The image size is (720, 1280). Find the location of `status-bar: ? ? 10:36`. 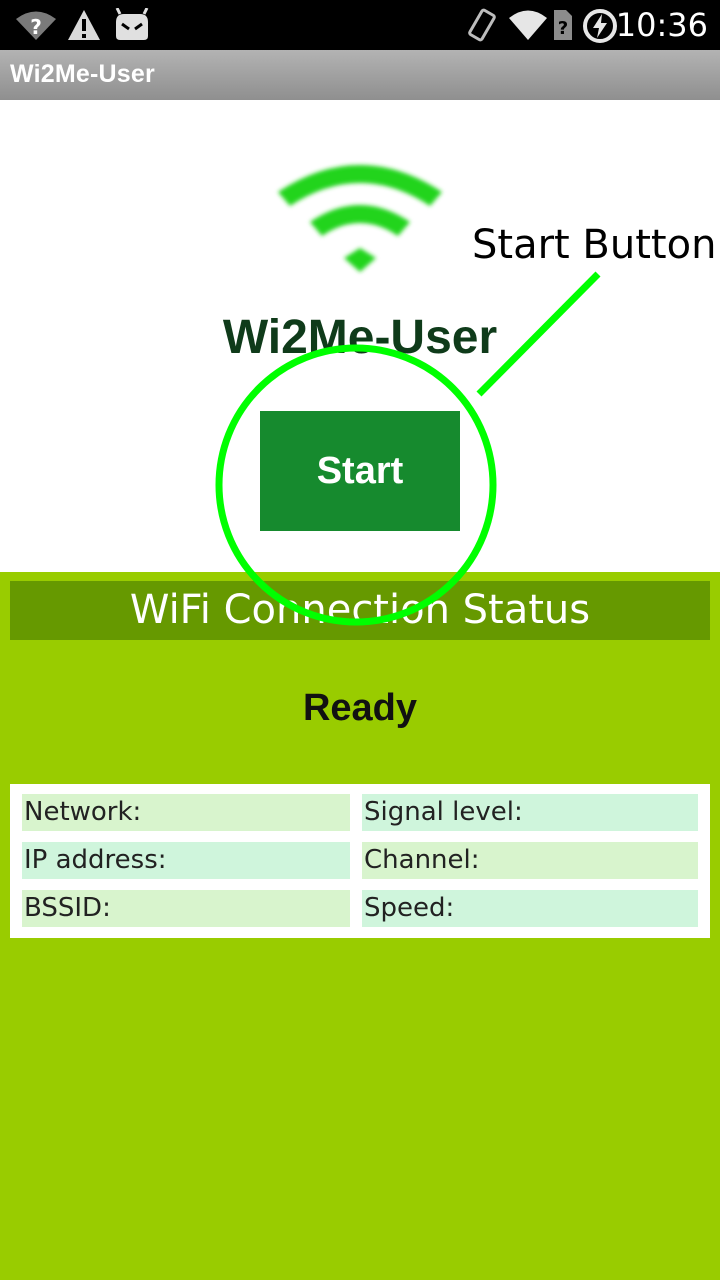

status-bar: ? ? 10:36 is located at coordinates (360, 25).